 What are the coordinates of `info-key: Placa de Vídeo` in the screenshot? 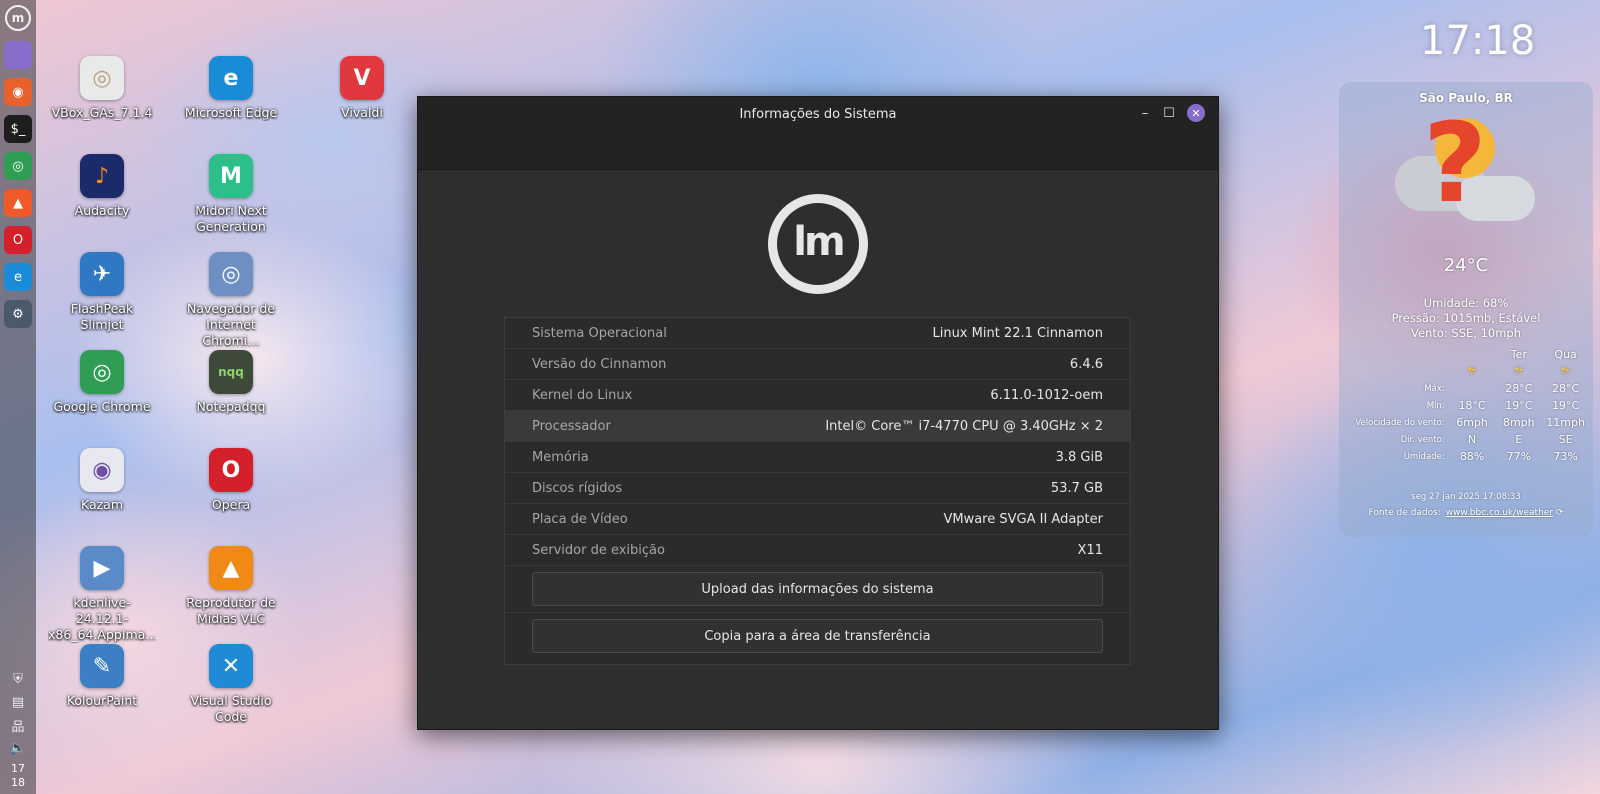 It's located at (580, 519).